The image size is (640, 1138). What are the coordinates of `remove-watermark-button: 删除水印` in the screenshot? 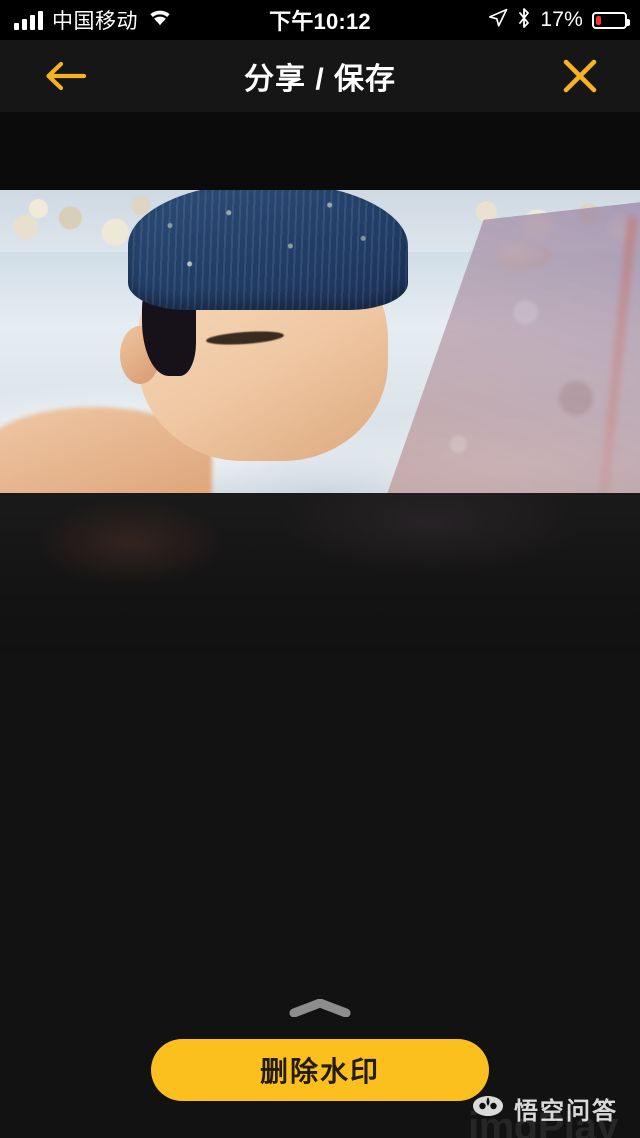 It's located at (320, 1070).